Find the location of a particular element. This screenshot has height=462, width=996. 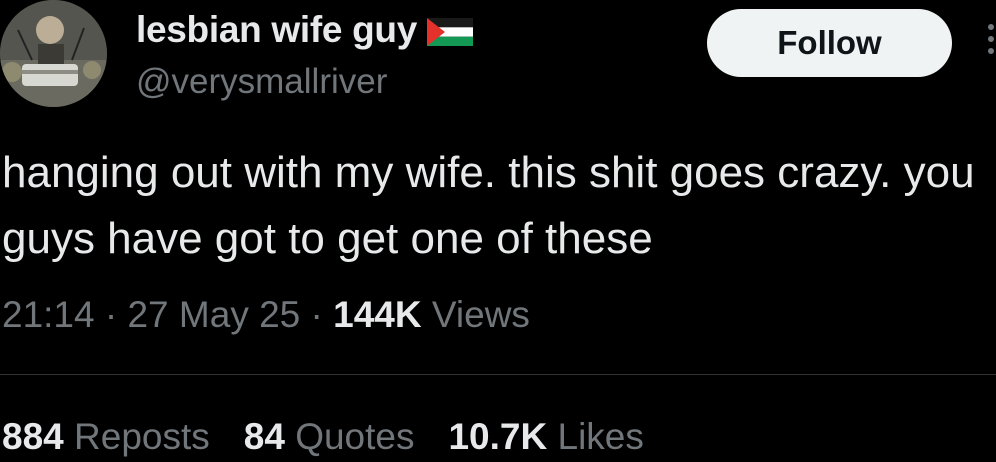

author-handle: @verysmallriver is located at coordinates (261, 82).